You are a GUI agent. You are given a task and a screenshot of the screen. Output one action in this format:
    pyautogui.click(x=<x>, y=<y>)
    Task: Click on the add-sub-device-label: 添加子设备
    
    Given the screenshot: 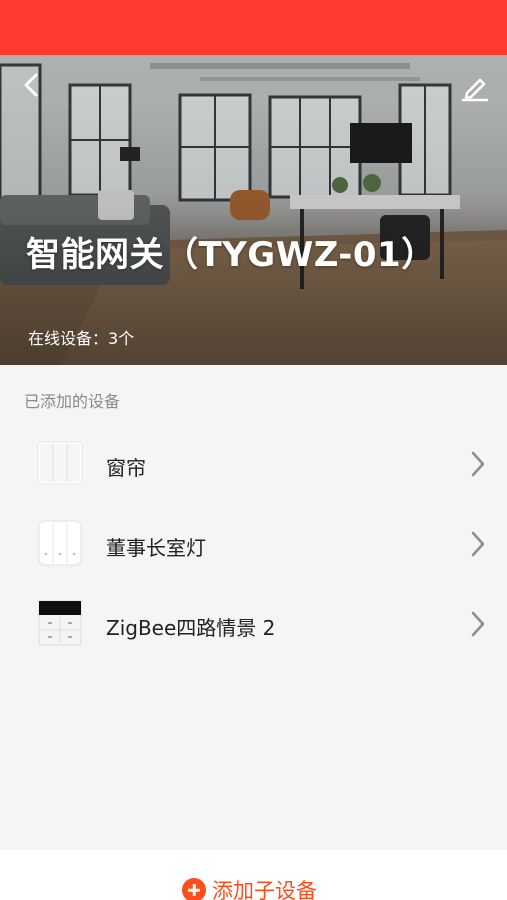 What is the action you would take?
    pyautogui.click(x=264, y=889)
    